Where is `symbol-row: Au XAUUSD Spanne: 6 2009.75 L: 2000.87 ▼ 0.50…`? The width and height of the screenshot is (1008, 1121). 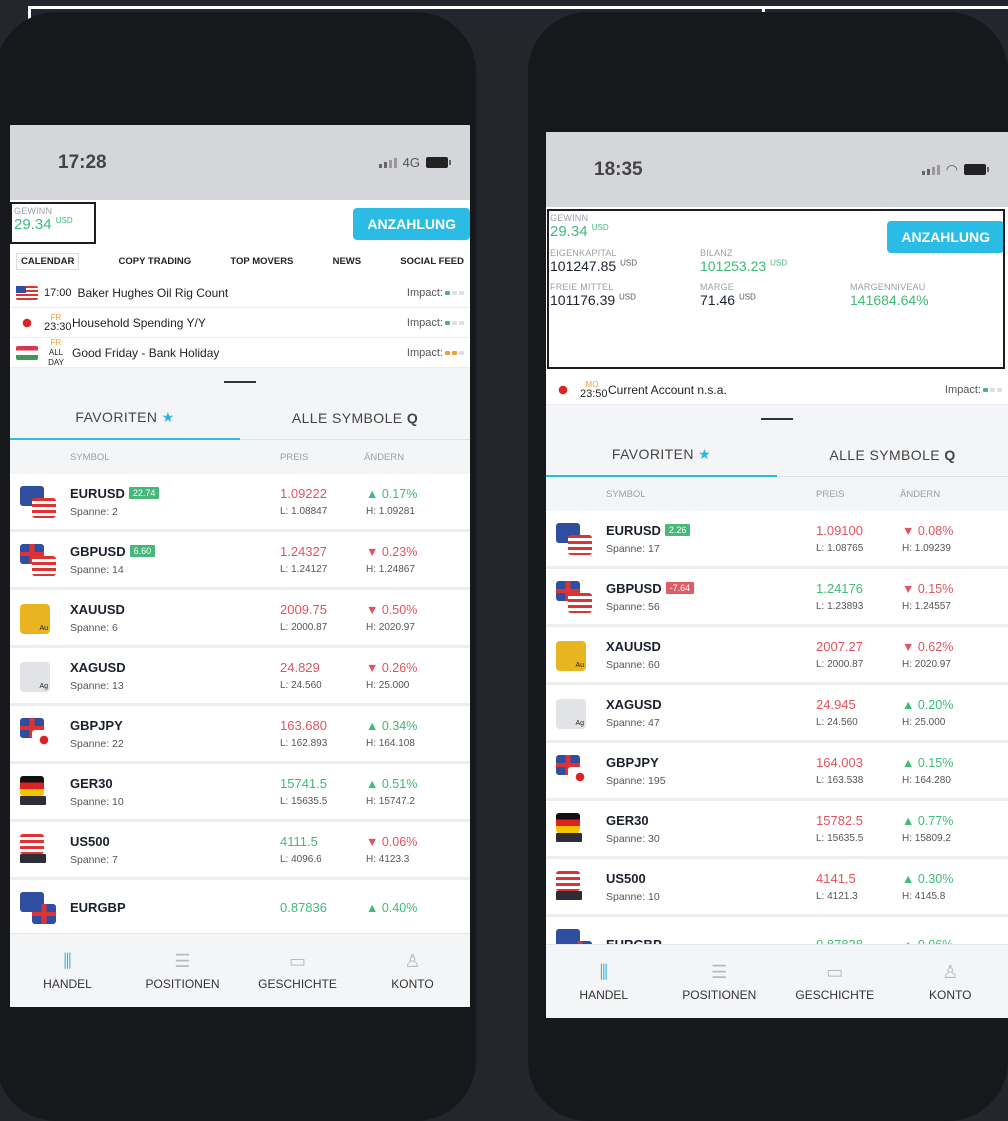
symbol-row: Au XAUUSD Spanne: 6 2009.75 L: 2000.87 ▼ 0.50… is located at coordinates (240, 619).